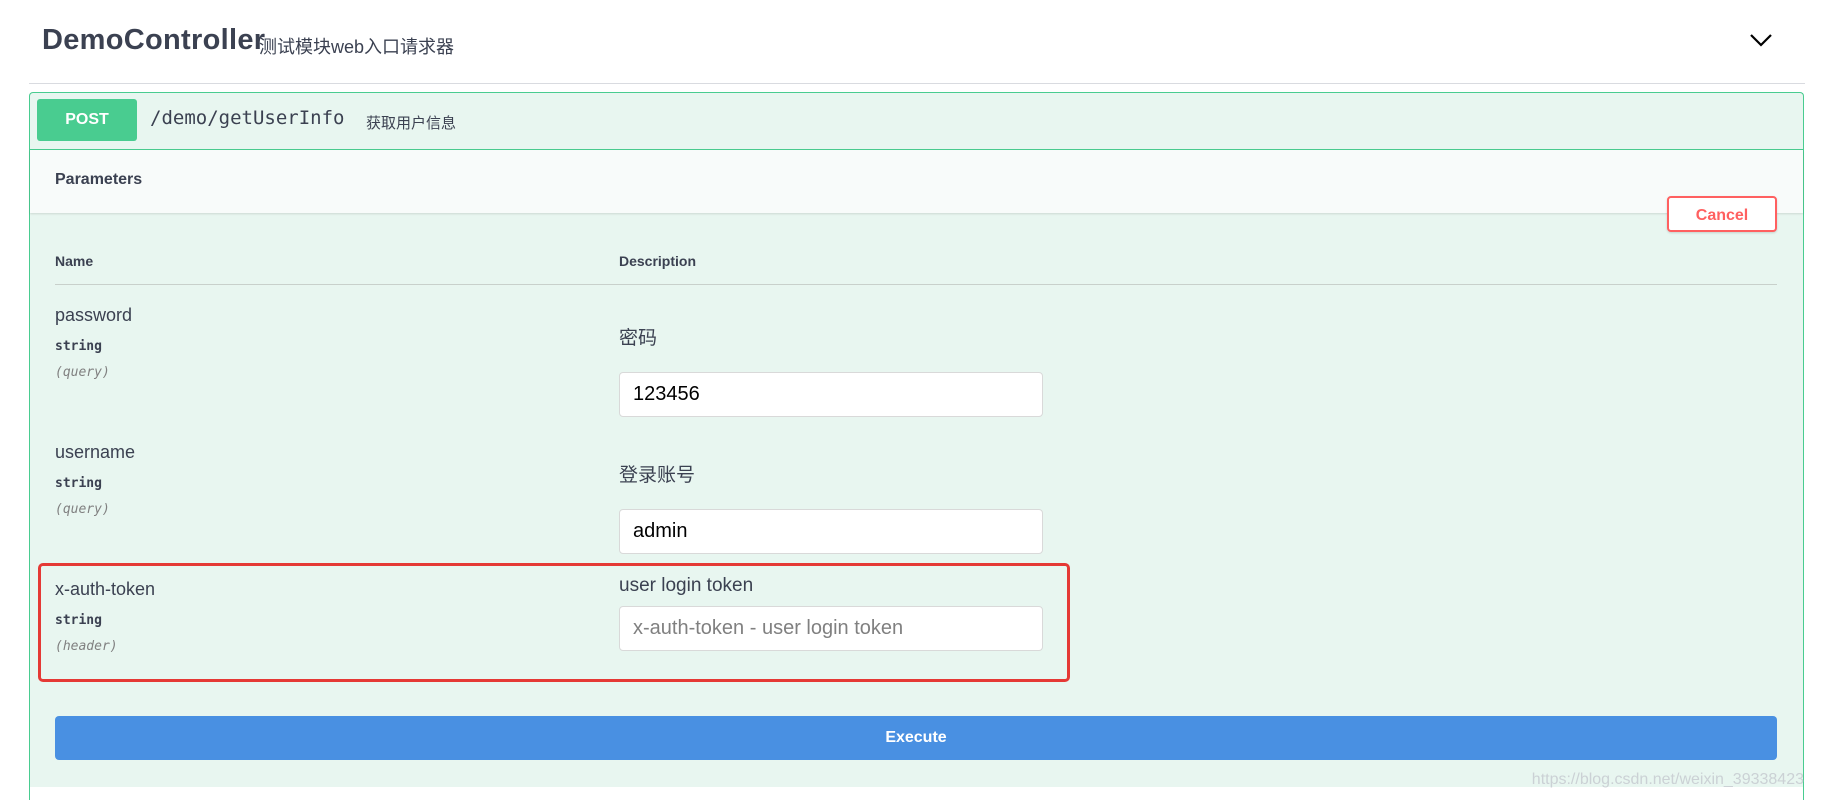  I want to click on opblock-summary: POST /demo/getUserInfo 获取用户信息, so click(916, 121).